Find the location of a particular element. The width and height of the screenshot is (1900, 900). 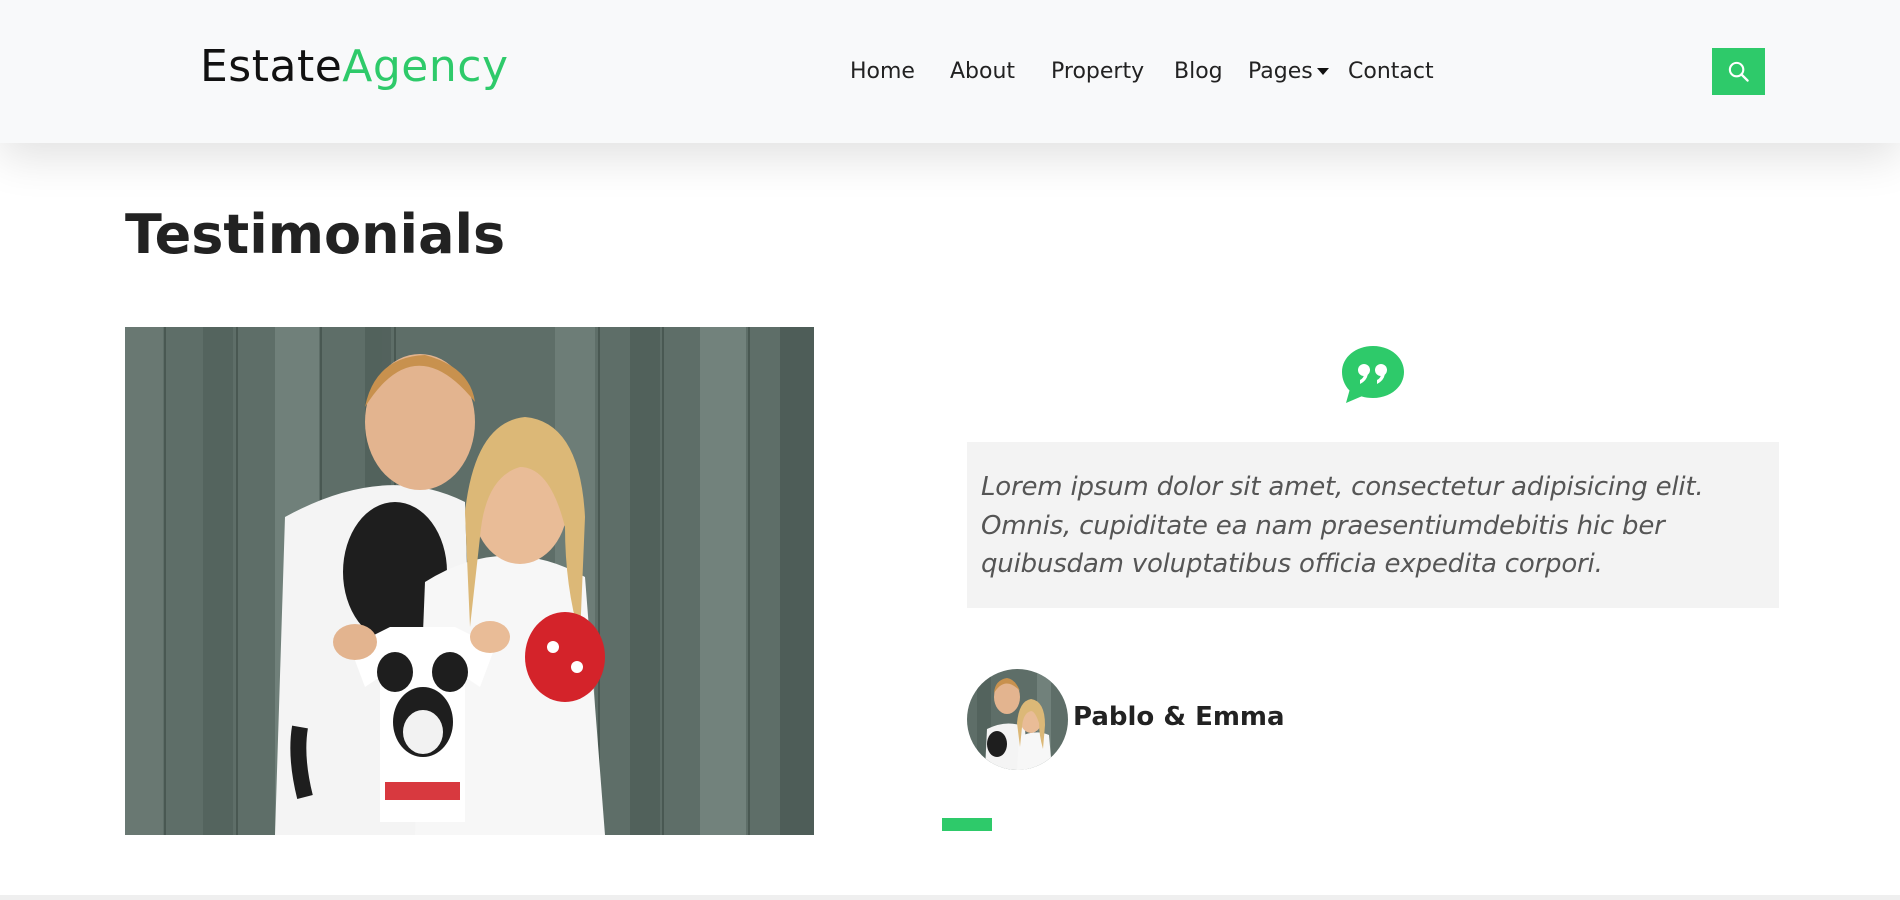

author-name: Pablo & Emma is located at coordinates (1179, 717).